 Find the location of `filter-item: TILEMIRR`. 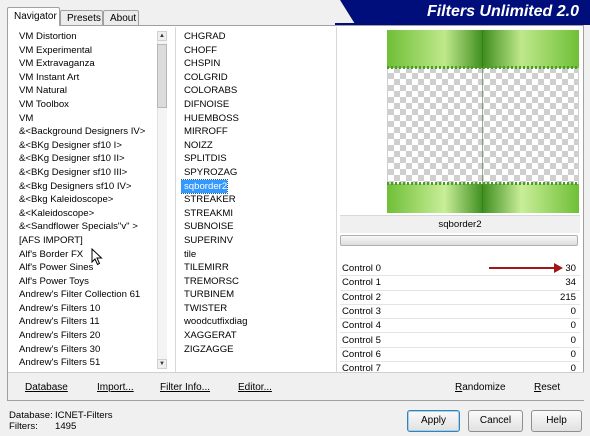

filter-item: TILEMIRR is located at coordinates (205, 268).